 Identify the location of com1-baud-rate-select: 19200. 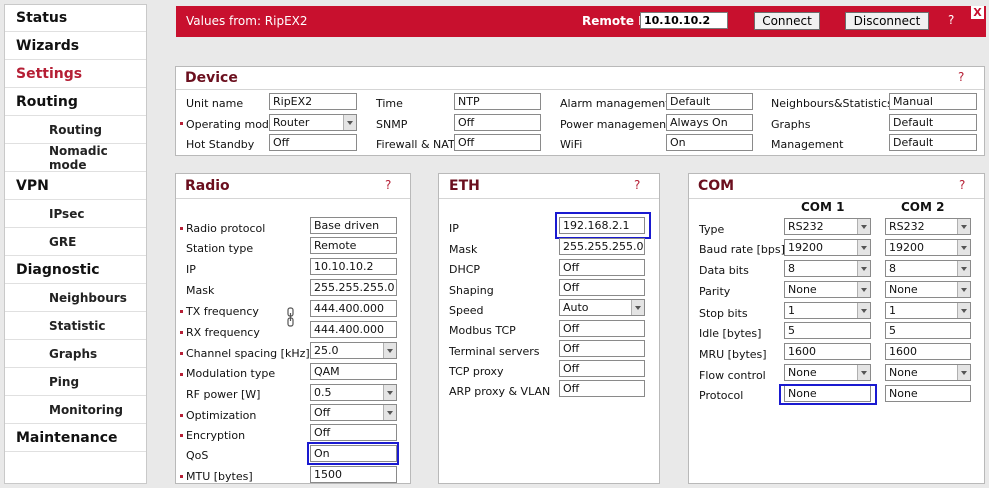
(827, 247).